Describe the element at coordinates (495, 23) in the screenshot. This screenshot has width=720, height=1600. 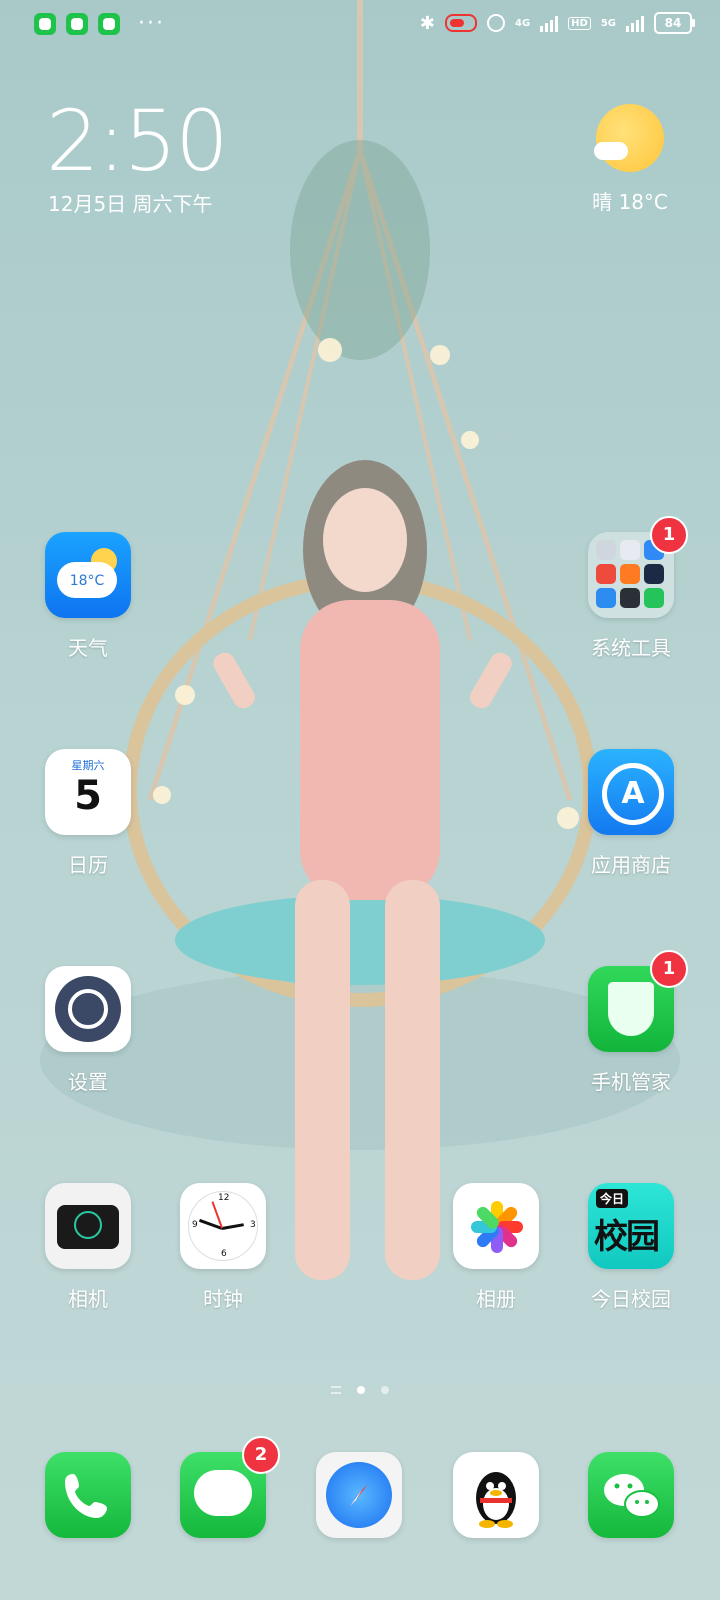
I see `alarm-icon` at that location.